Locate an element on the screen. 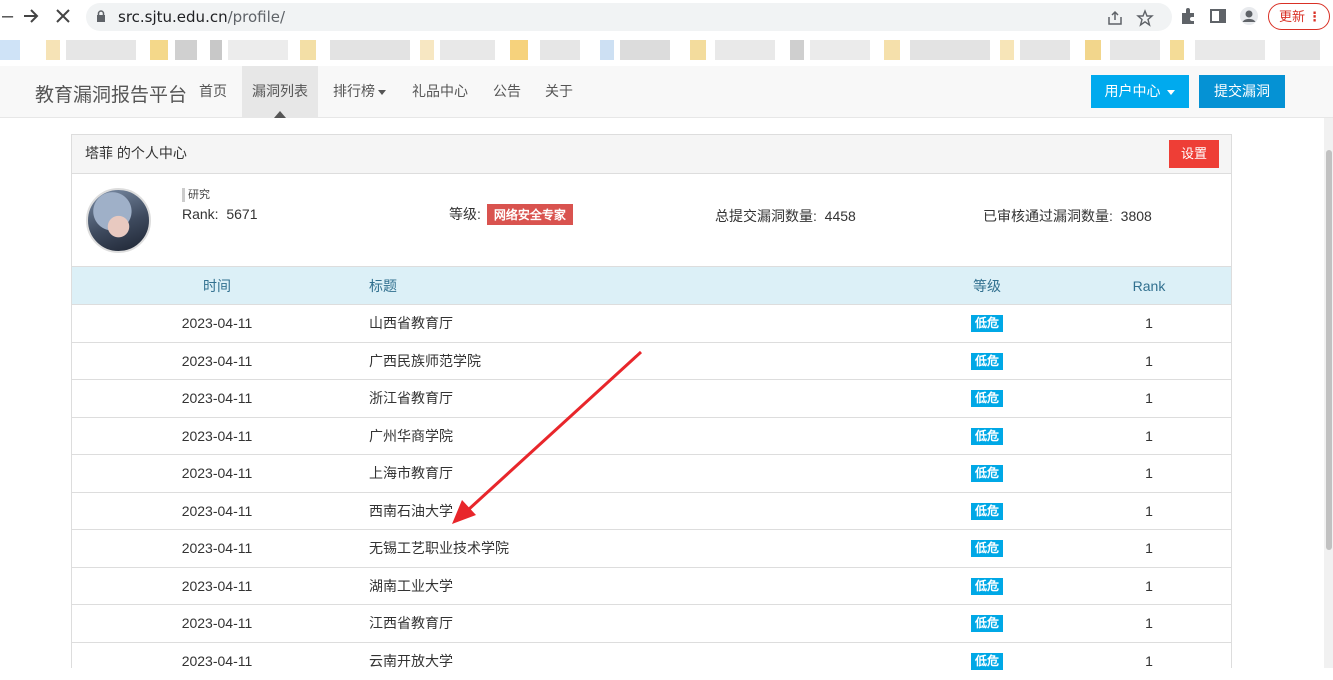  level-stat: 等级: 网络安全专家 is located at coordinates (511, 214).